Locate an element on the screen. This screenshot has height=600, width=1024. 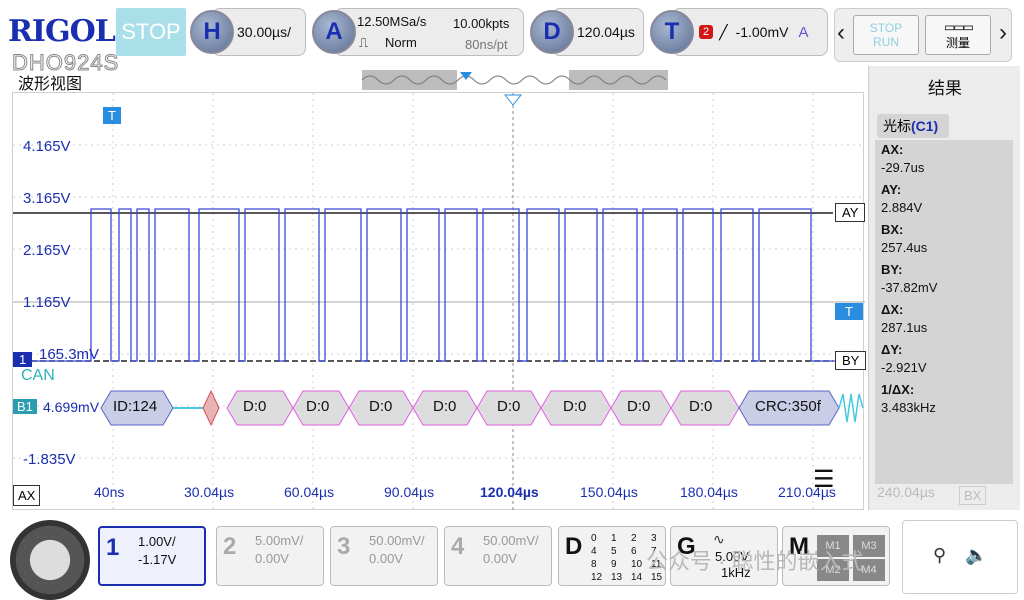
acquire-icon: A is located at coordinates (334, 32).